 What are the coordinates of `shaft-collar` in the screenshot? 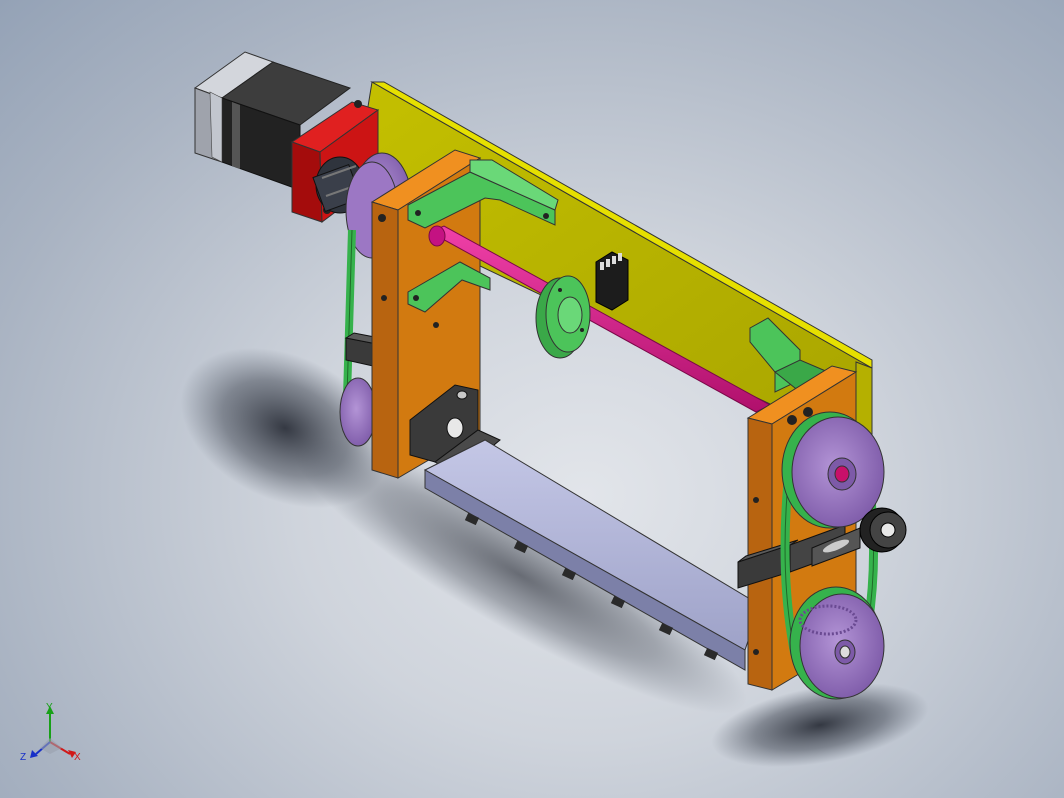 It's located at (563, 317).